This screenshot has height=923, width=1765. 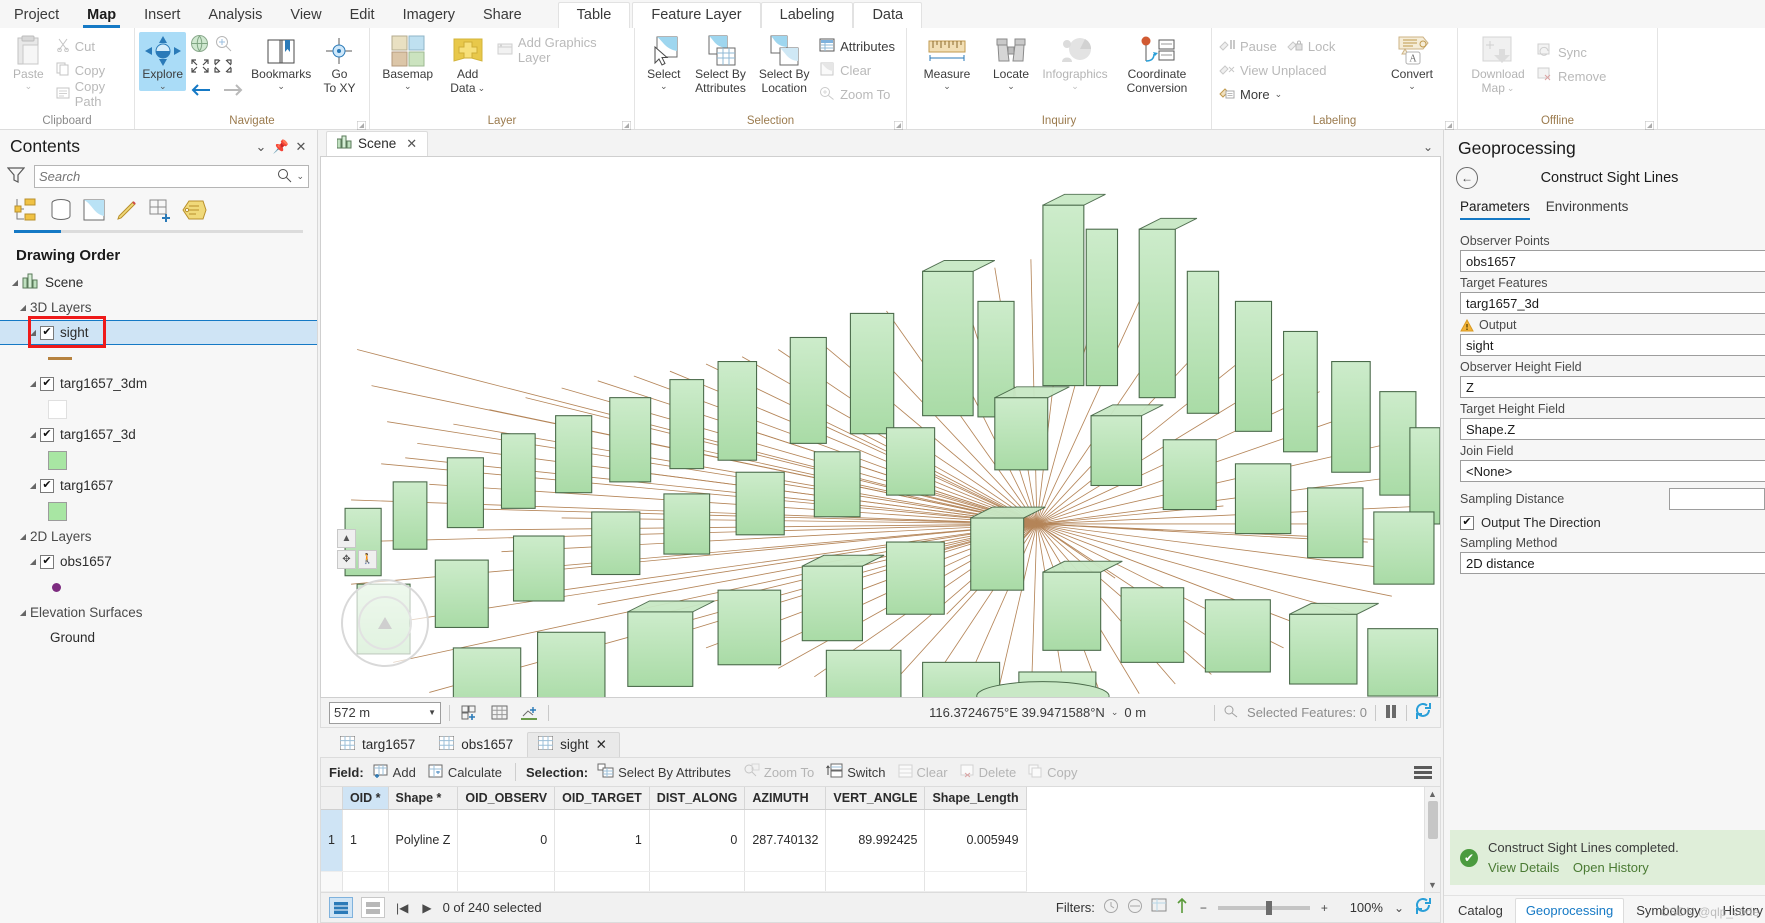 I want to click on ribbon-tab-analysis: Analysis, so click(x=235, y=16).